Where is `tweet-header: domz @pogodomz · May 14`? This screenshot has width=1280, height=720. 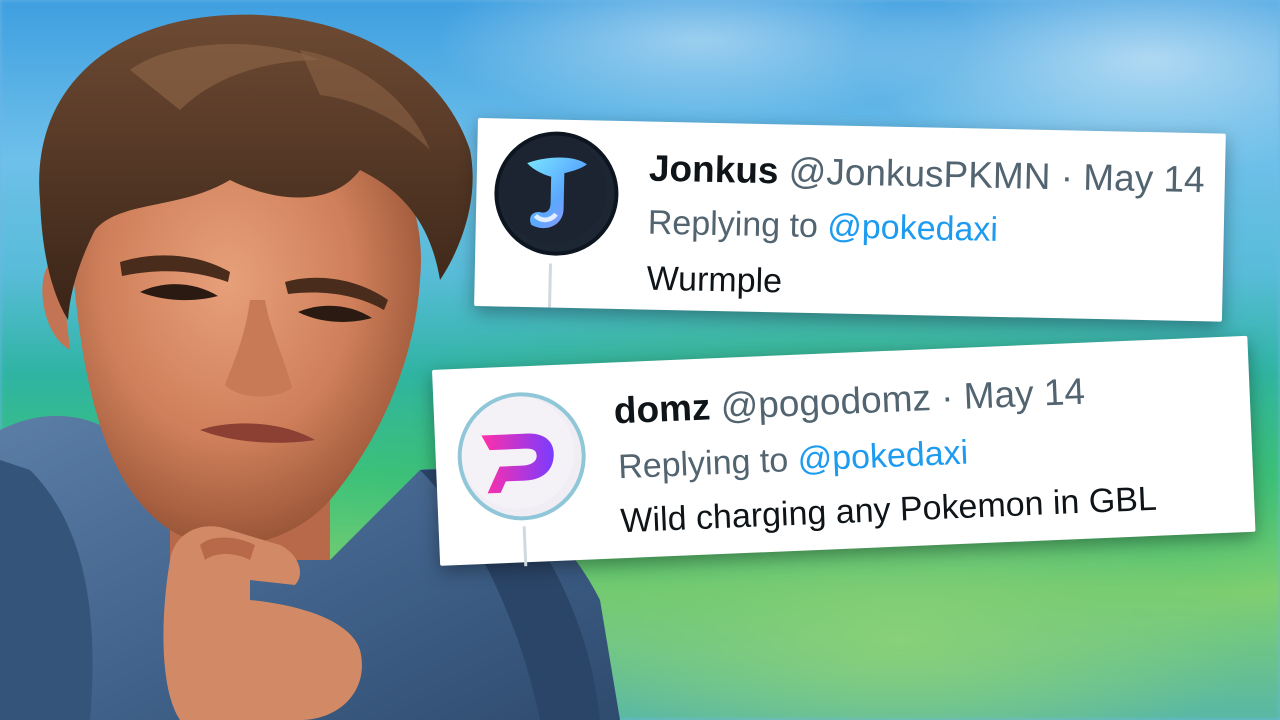 tweet-header: domz @pogodomz · May 14 is located at coordinates (849, 402).